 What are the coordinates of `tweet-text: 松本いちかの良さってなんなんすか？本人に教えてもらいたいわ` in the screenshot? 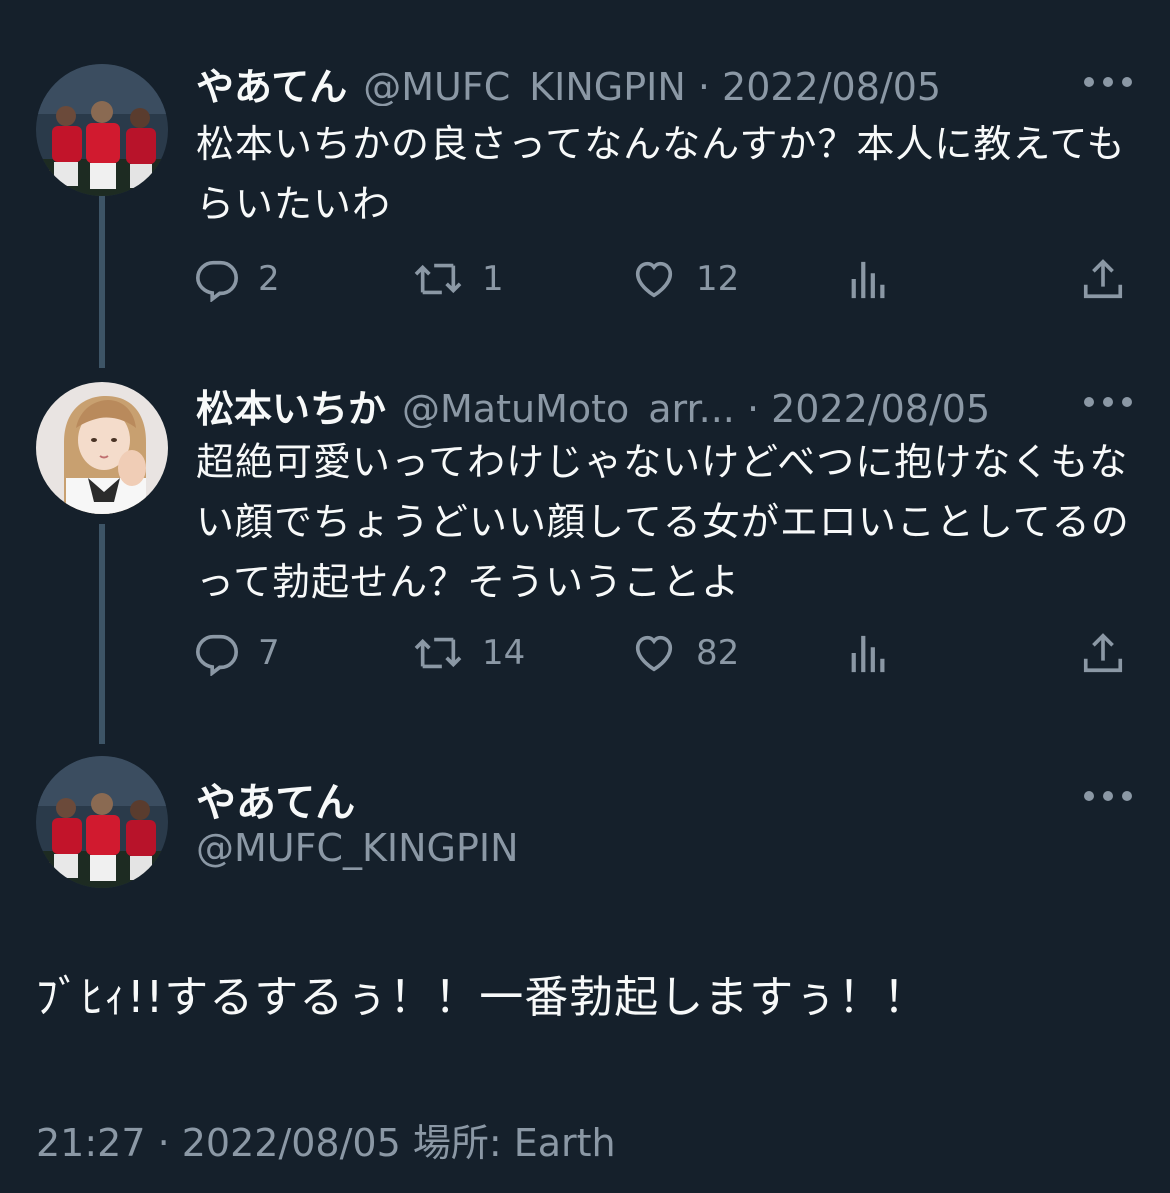 It's located at (661, 174).